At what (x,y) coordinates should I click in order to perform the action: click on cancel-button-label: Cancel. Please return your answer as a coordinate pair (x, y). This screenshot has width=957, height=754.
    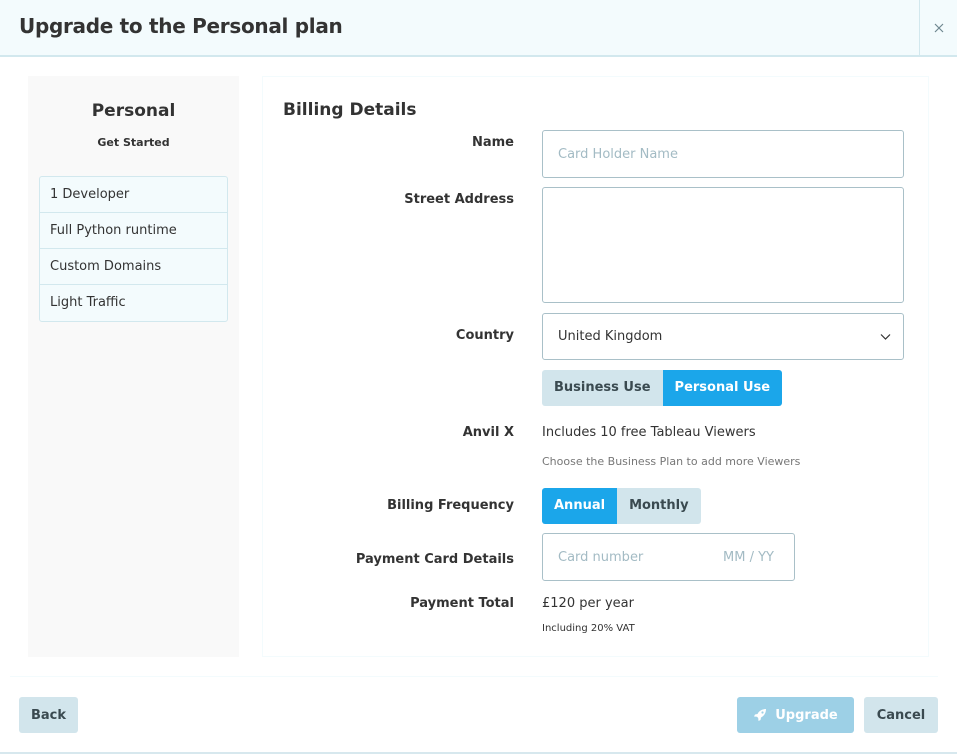
    Looking at the image, I should click on (901, 715).